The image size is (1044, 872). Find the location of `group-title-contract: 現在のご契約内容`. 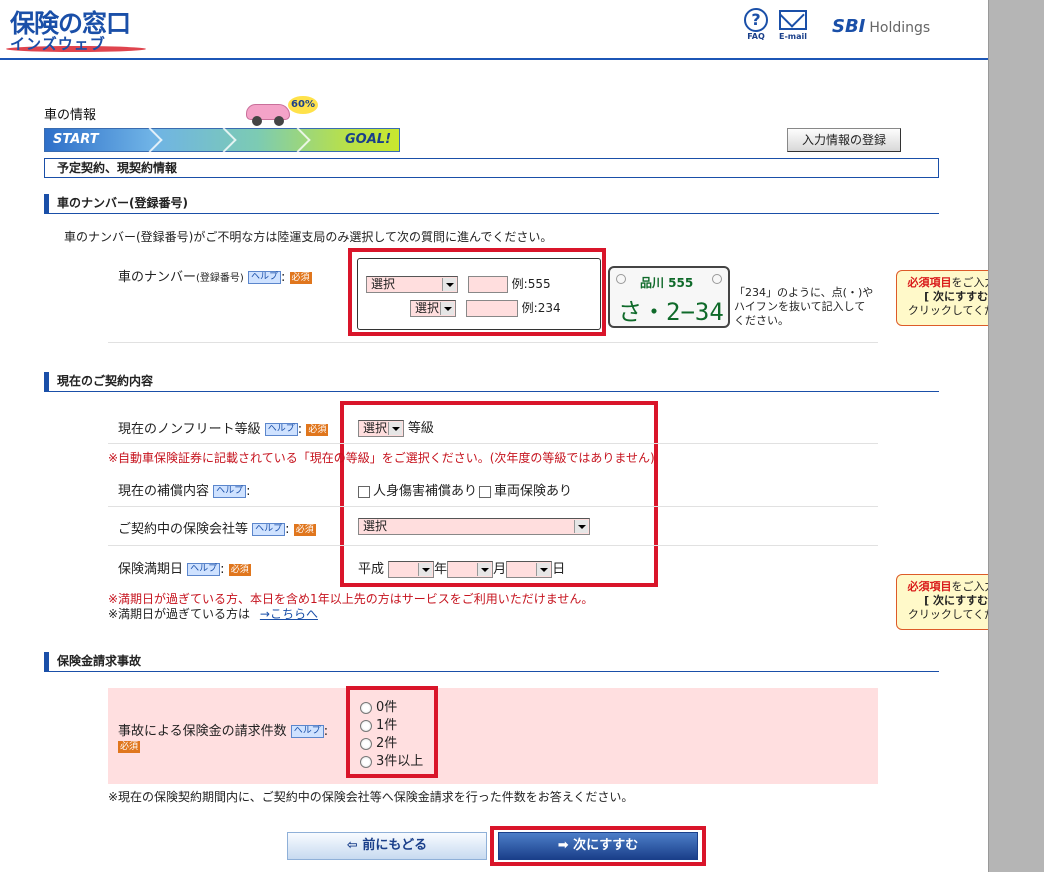

group-title-contract: 現在のご契約内容 is located at coordinates (491, 382).